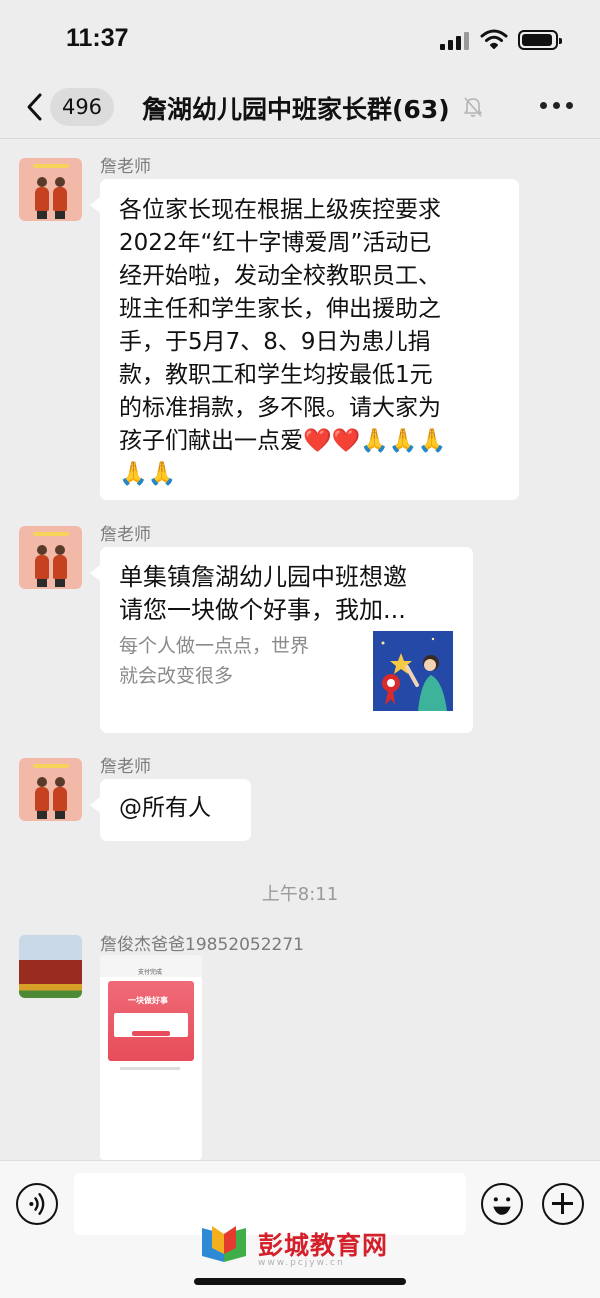 The image size is (600, 1298). What do you see at coordinates (165, 808) in the screenshot?
I see `message-text: @所有人` at bounding box center [165, 808].